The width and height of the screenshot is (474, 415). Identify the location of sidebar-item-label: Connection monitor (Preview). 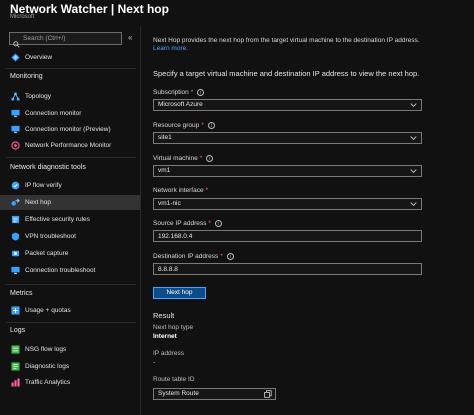
(68, 129).